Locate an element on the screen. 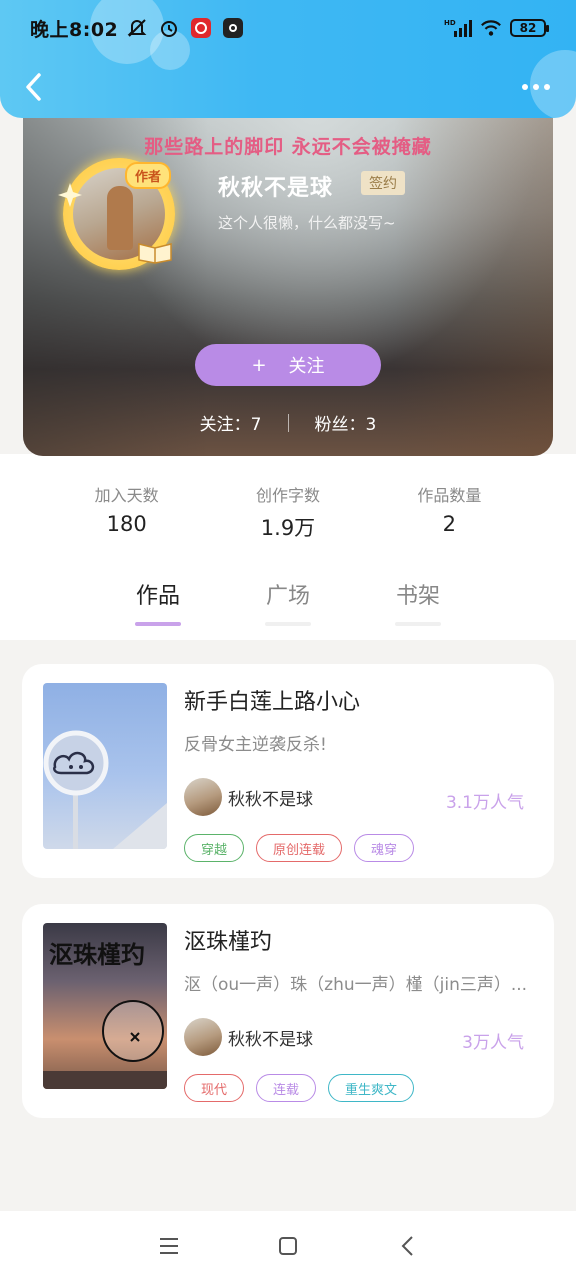  hd-signal-icon: HD is located at coordinates (458, 28).